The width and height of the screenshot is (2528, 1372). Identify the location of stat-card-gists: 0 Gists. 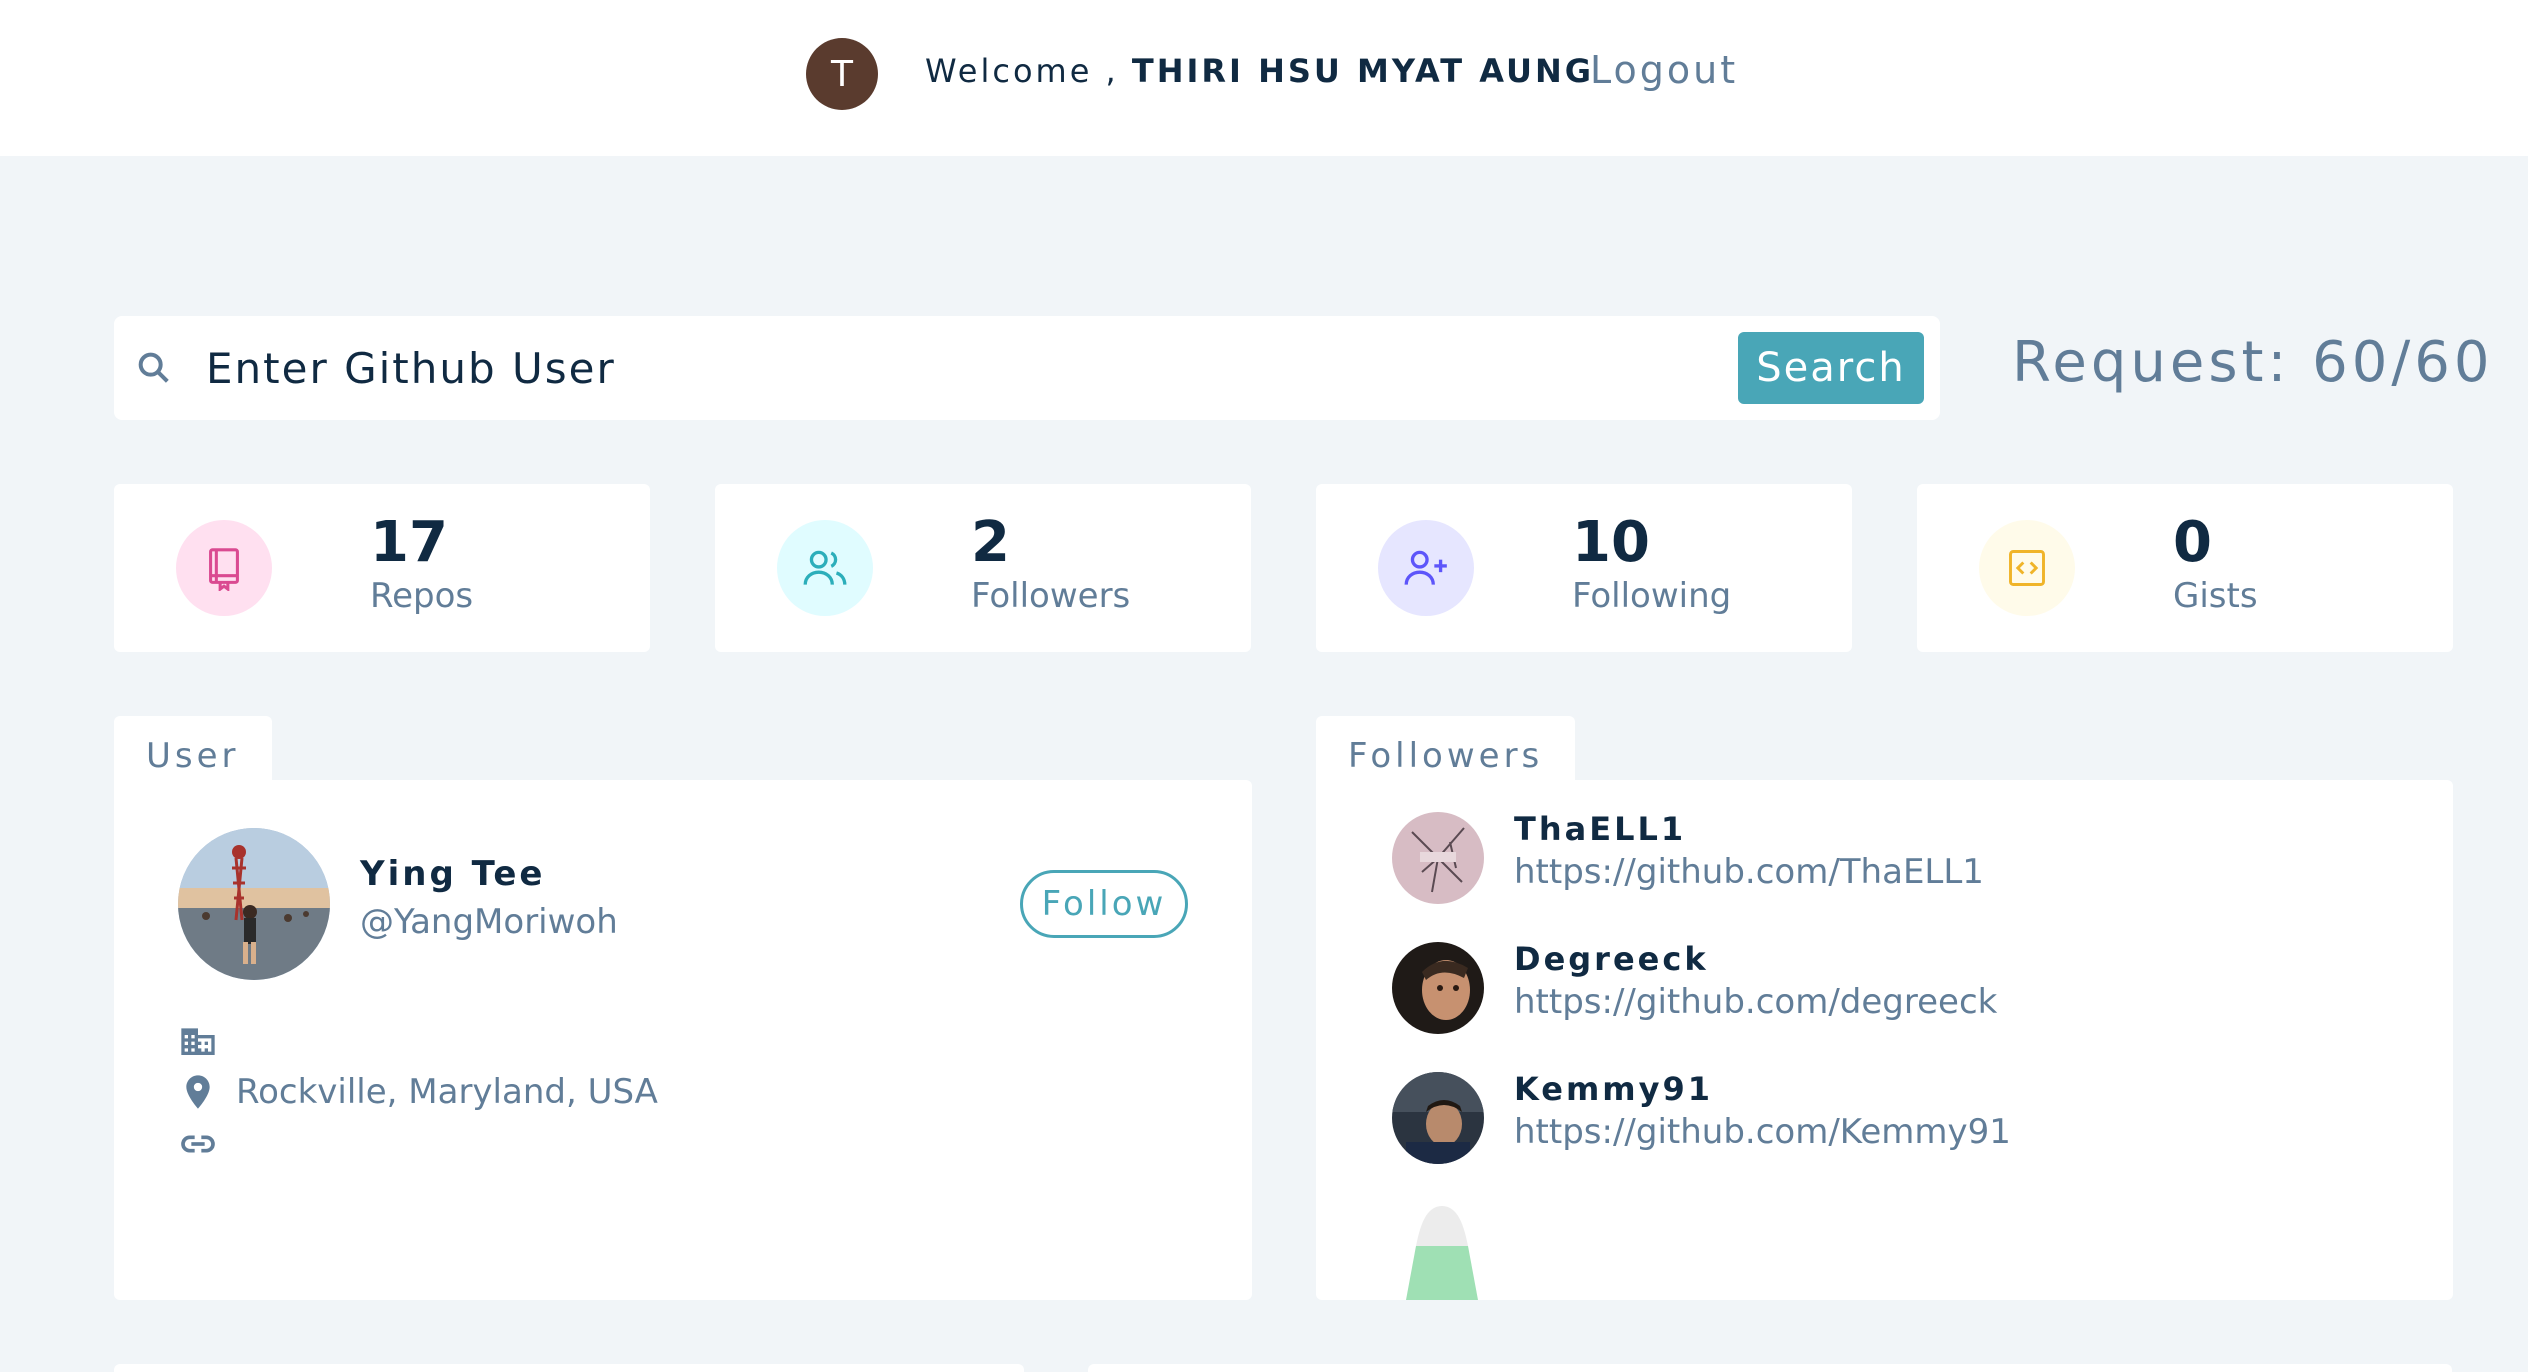
(2185, 568).